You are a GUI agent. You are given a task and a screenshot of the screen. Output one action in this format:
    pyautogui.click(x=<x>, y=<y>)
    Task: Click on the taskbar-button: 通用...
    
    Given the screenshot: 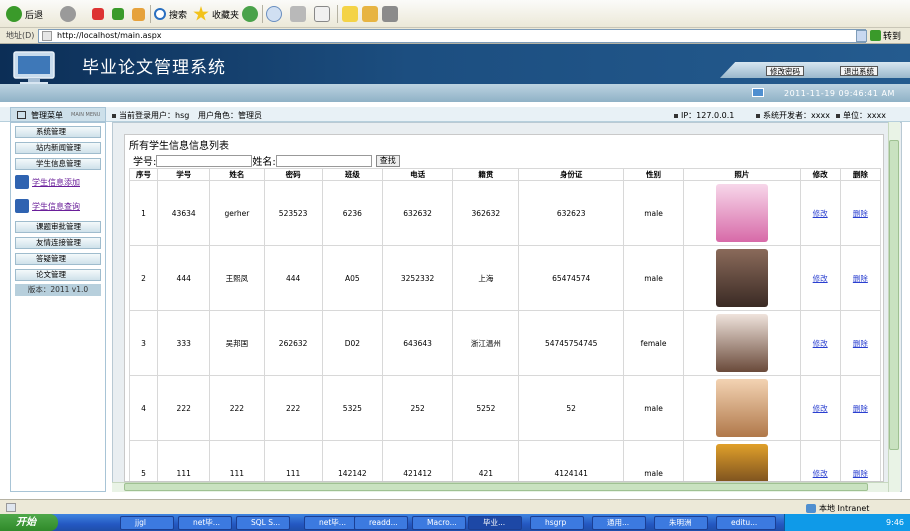 What is the action you would take?
    pyautogui.click(x=619, y=523)
    